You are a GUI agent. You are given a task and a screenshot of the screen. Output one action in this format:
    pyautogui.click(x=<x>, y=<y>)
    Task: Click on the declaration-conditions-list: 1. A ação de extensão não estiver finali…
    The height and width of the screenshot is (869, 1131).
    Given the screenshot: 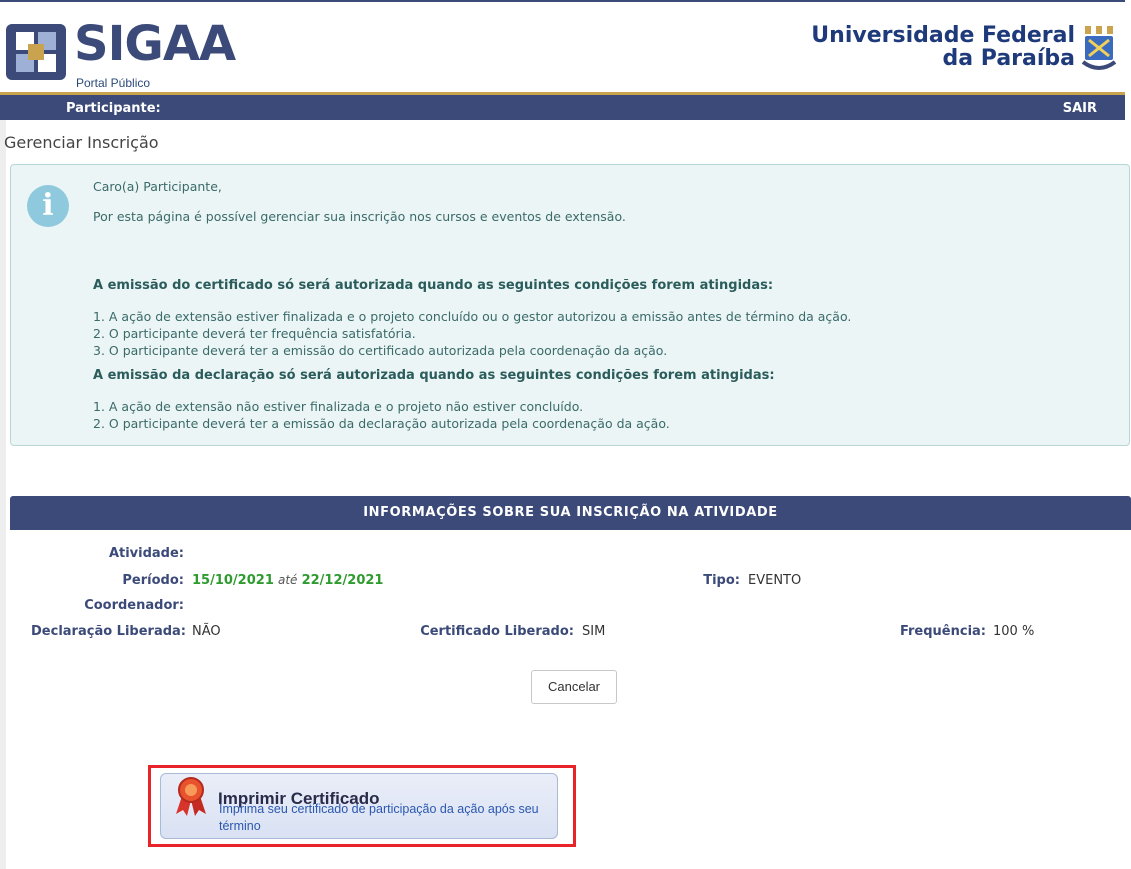 What is the action you would take?
    pyautogui.click(x=381, y=415)
    